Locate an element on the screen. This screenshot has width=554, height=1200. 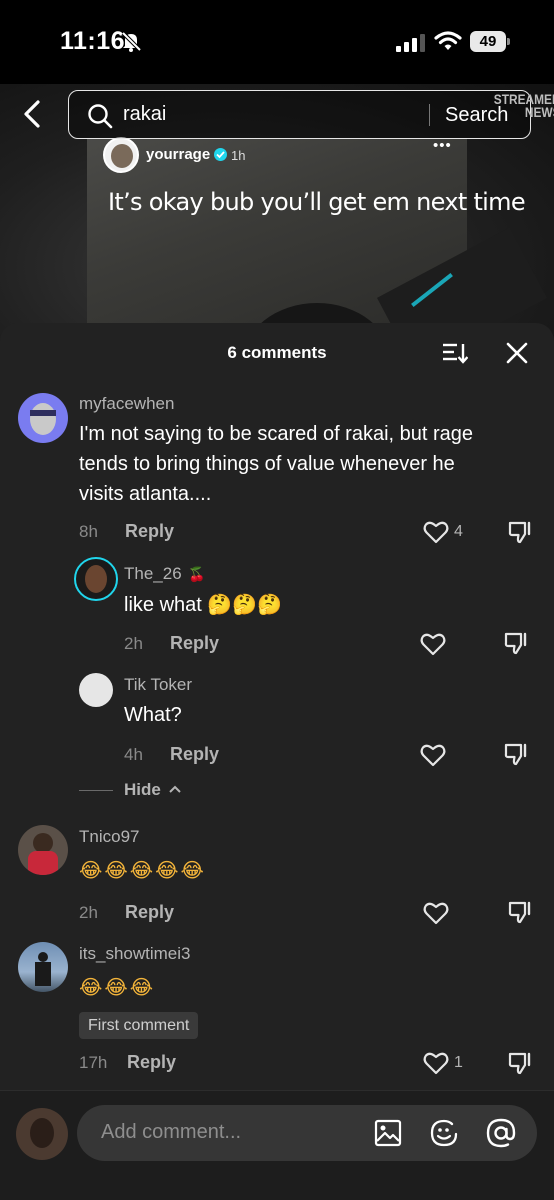
post-author-avatar is located at coordinates (121, 155).